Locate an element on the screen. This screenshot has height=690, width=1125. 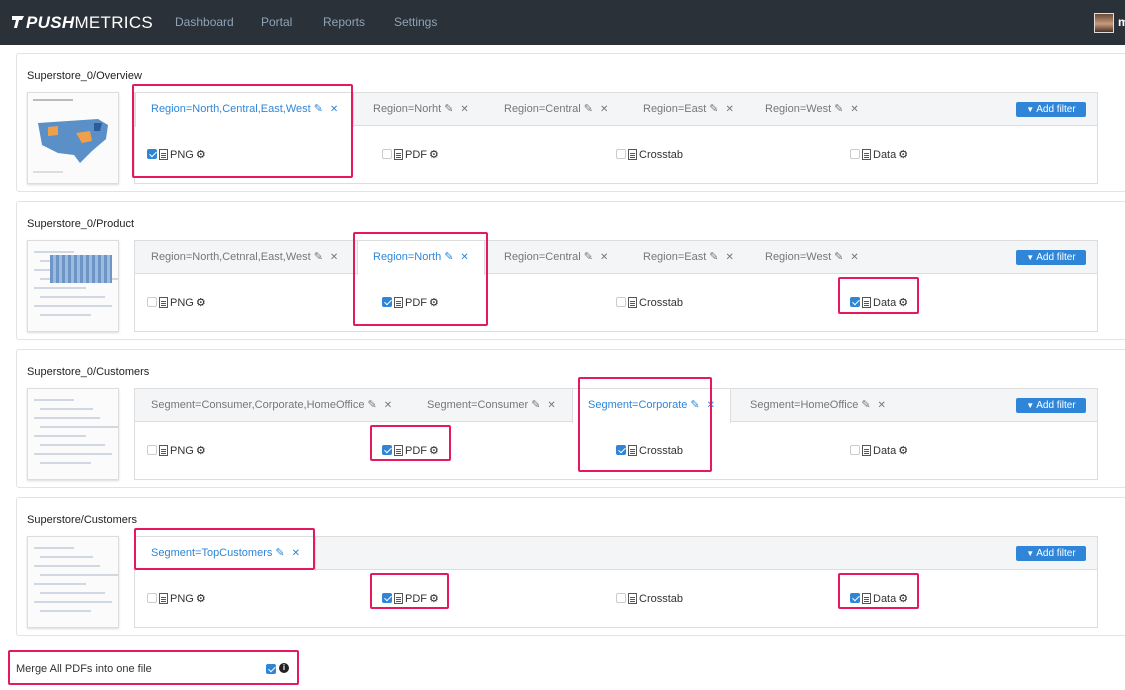
nav-reports: Reports is located at coordinates (344, 22).